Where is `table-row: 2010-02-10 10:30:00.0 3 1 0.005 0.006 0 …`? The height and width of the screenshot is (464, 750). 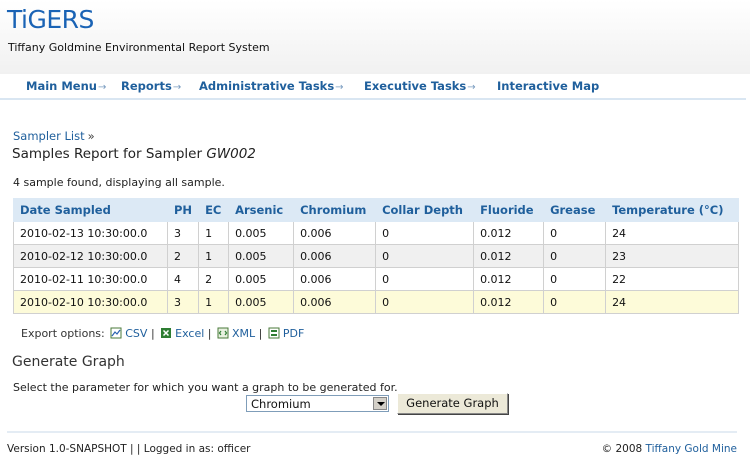 table-row: 2010-02-10 10:30:00.0 3 1 0.005 0.006 0 … is located at coordinates (376, 302).